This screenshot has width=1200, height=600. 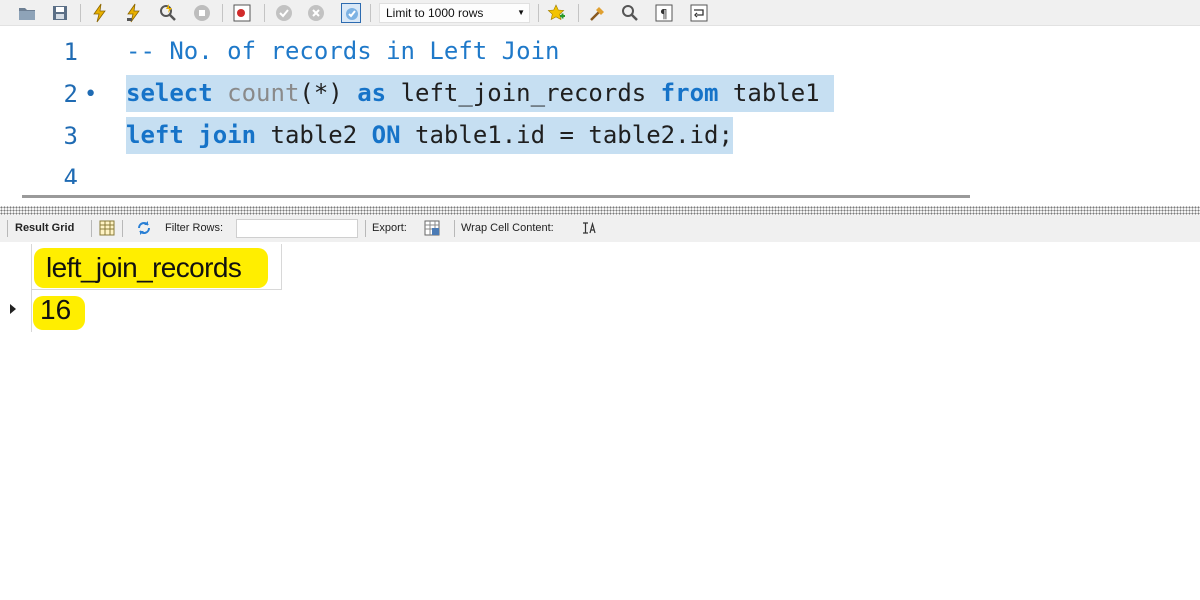 What do you see at coordinates (507, 228) in the screenshot?
I see `wrap-cell-content-label: Wrap Cell Content:` at bounding box center [507, 228].